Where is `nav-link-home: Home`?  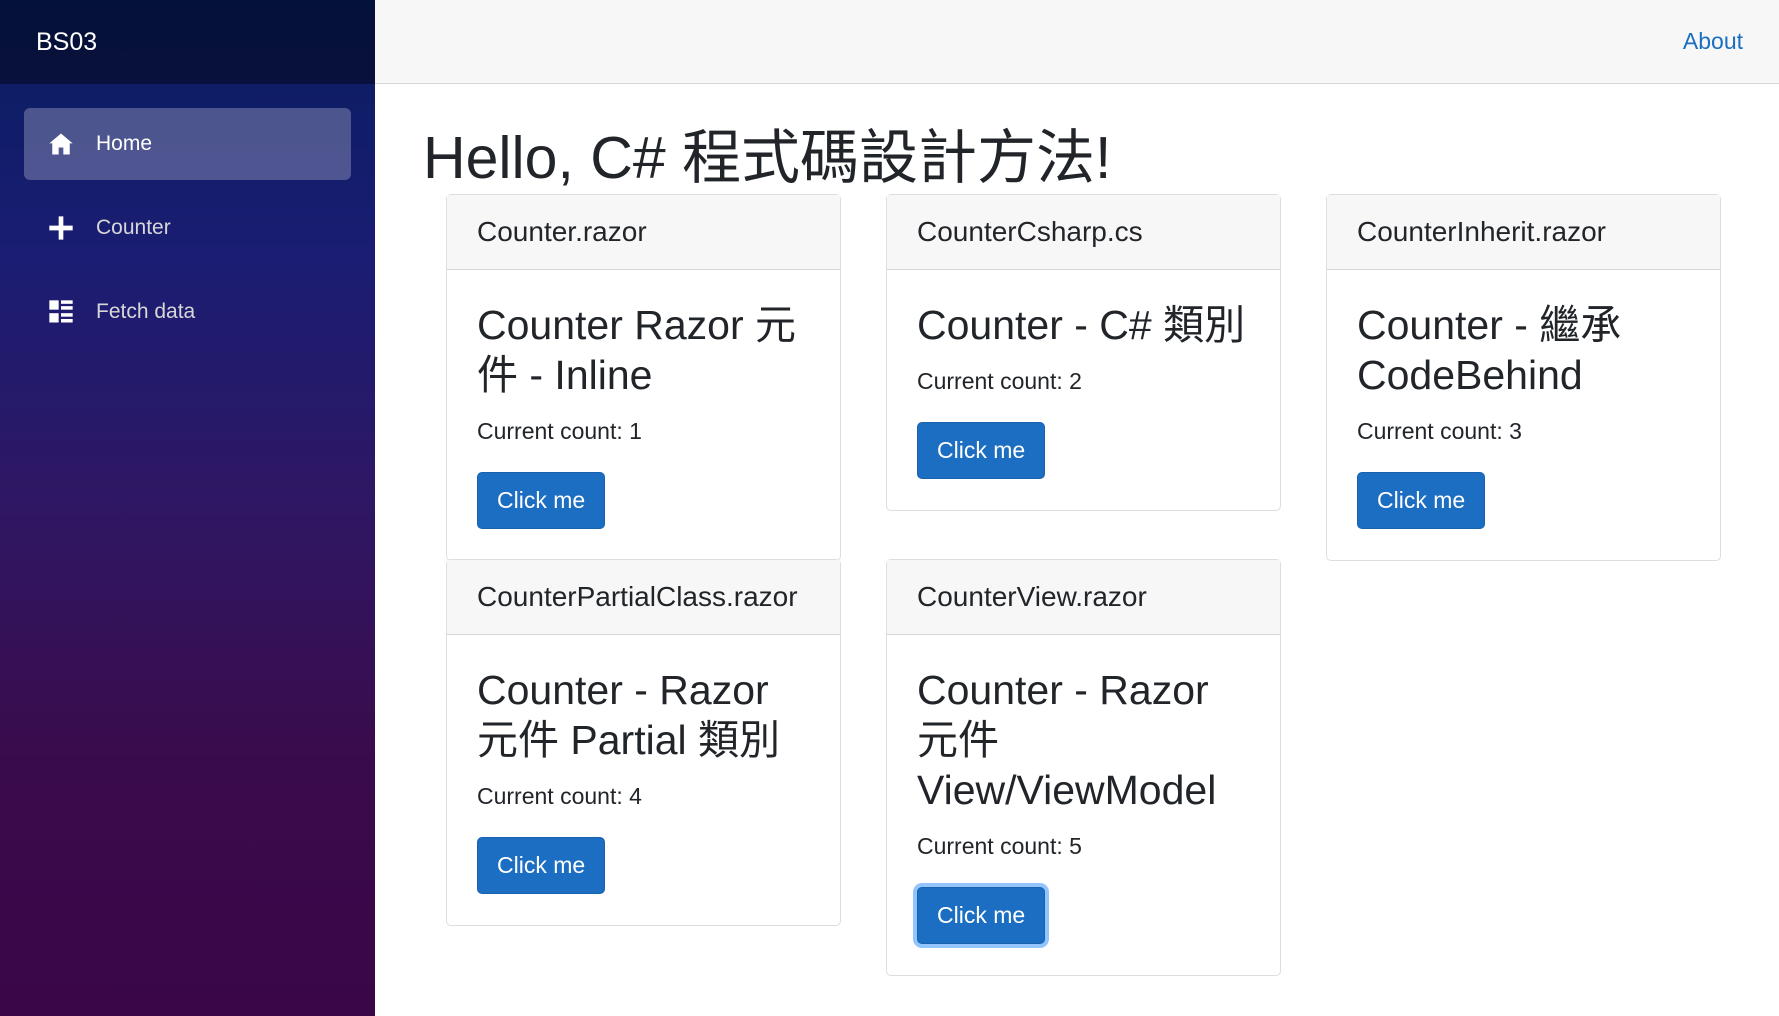 nav-link-home: Home is located at coordinates (187, 144).